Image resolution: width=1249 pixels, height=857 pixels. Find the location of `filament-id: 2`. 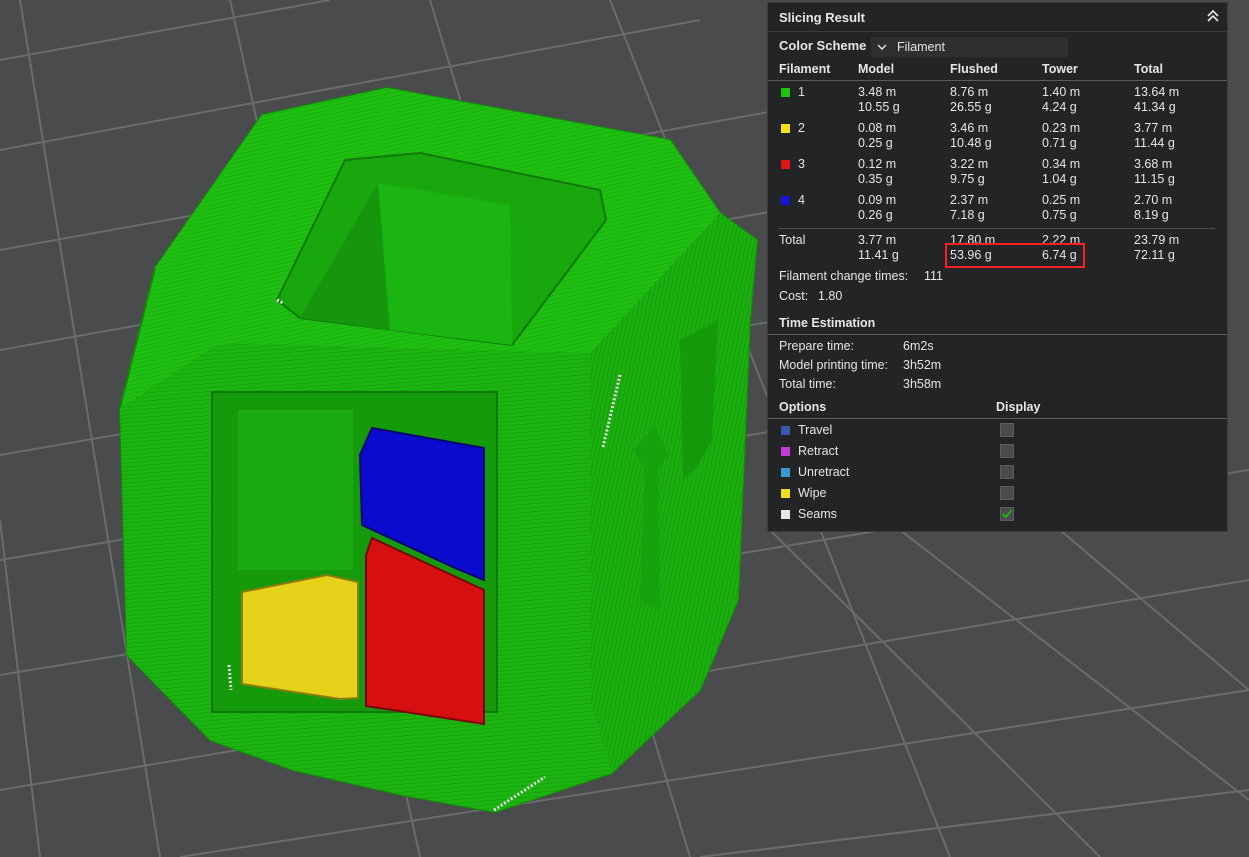

filament-id: 2 is located at coordinates (801, 128).